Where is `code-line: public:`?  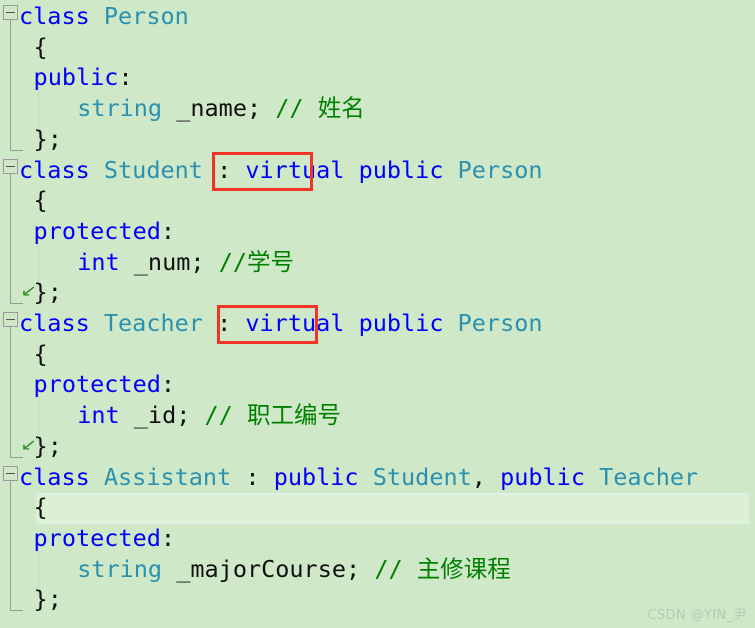 code-line: public: is located at coordinates (83, 77).